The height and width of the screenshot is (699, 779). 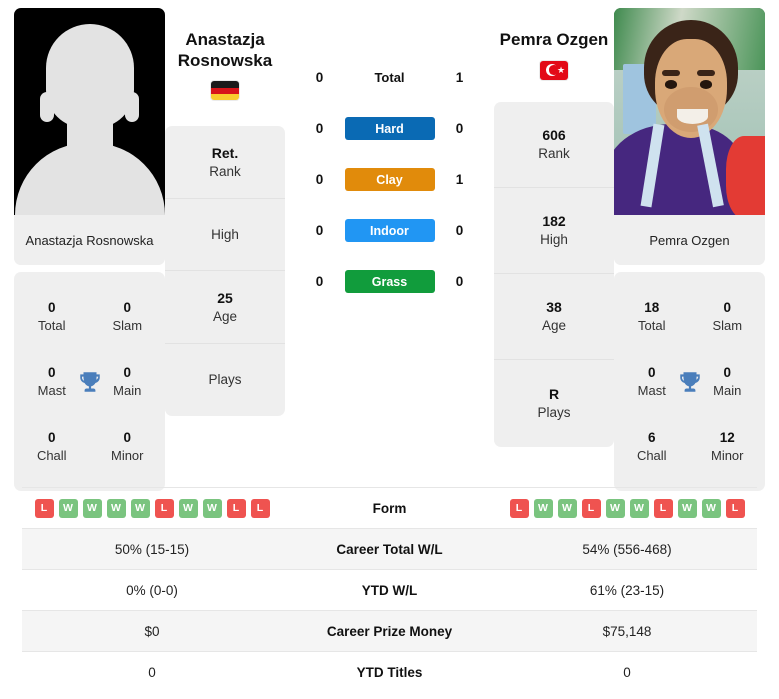 I want to click on left-stat-high: High, so click(x=225, y=235).